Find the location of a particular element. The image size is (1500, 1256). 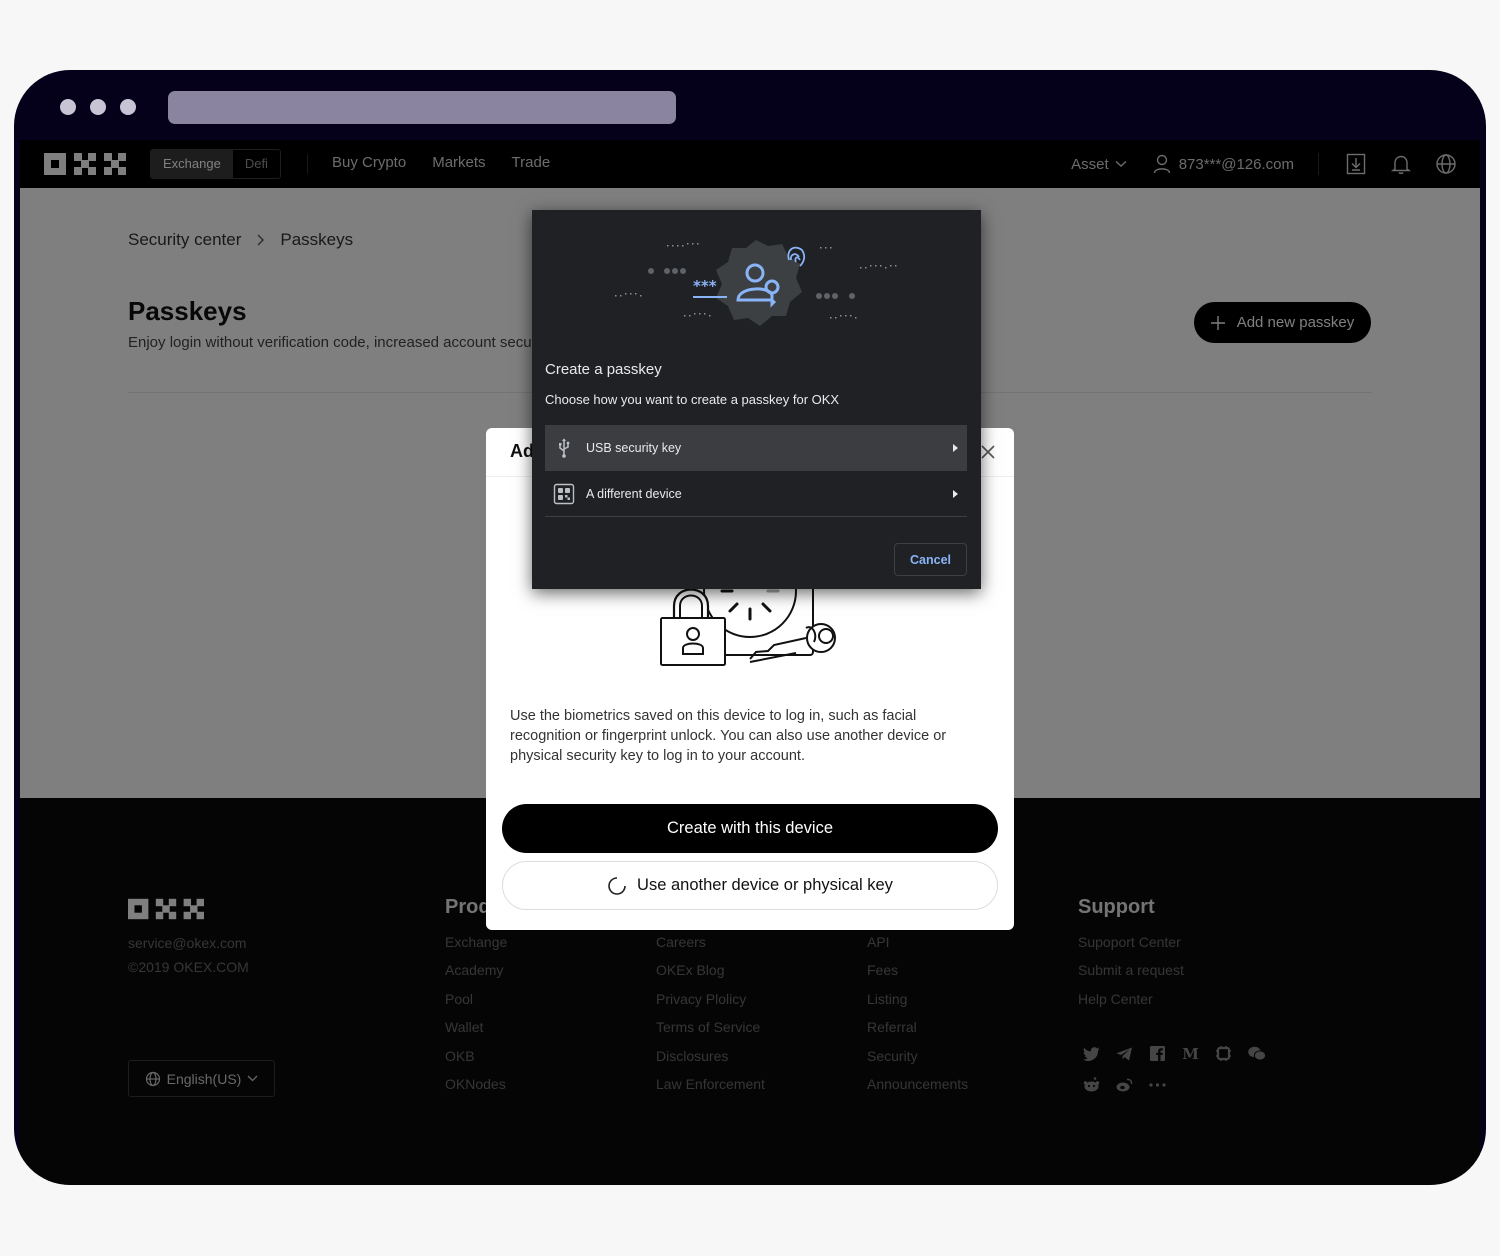

maximize-window-dot is located at coordinates (128, 107).